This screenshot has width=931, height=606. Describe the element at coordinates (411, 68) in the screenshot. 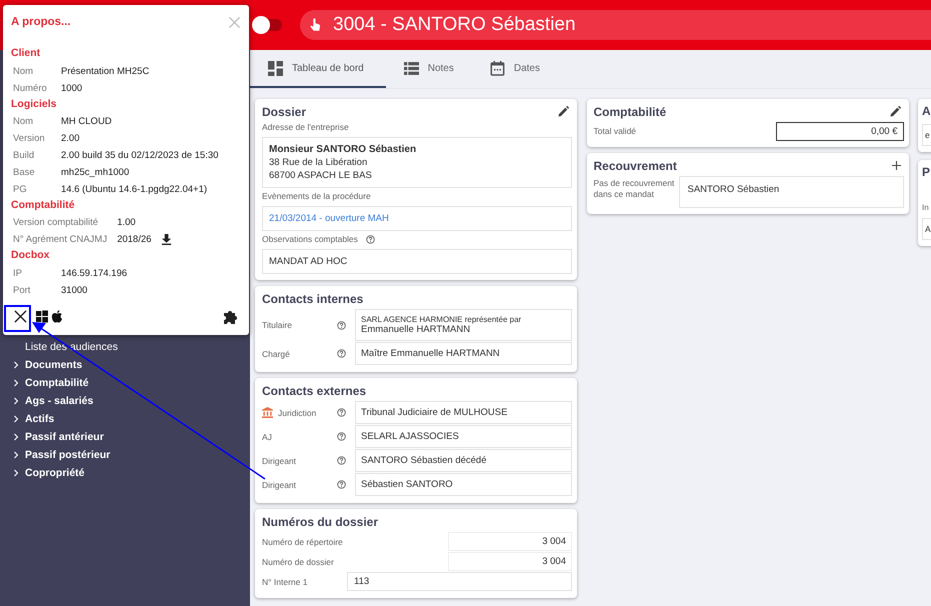

I see `list-icon` at that location.